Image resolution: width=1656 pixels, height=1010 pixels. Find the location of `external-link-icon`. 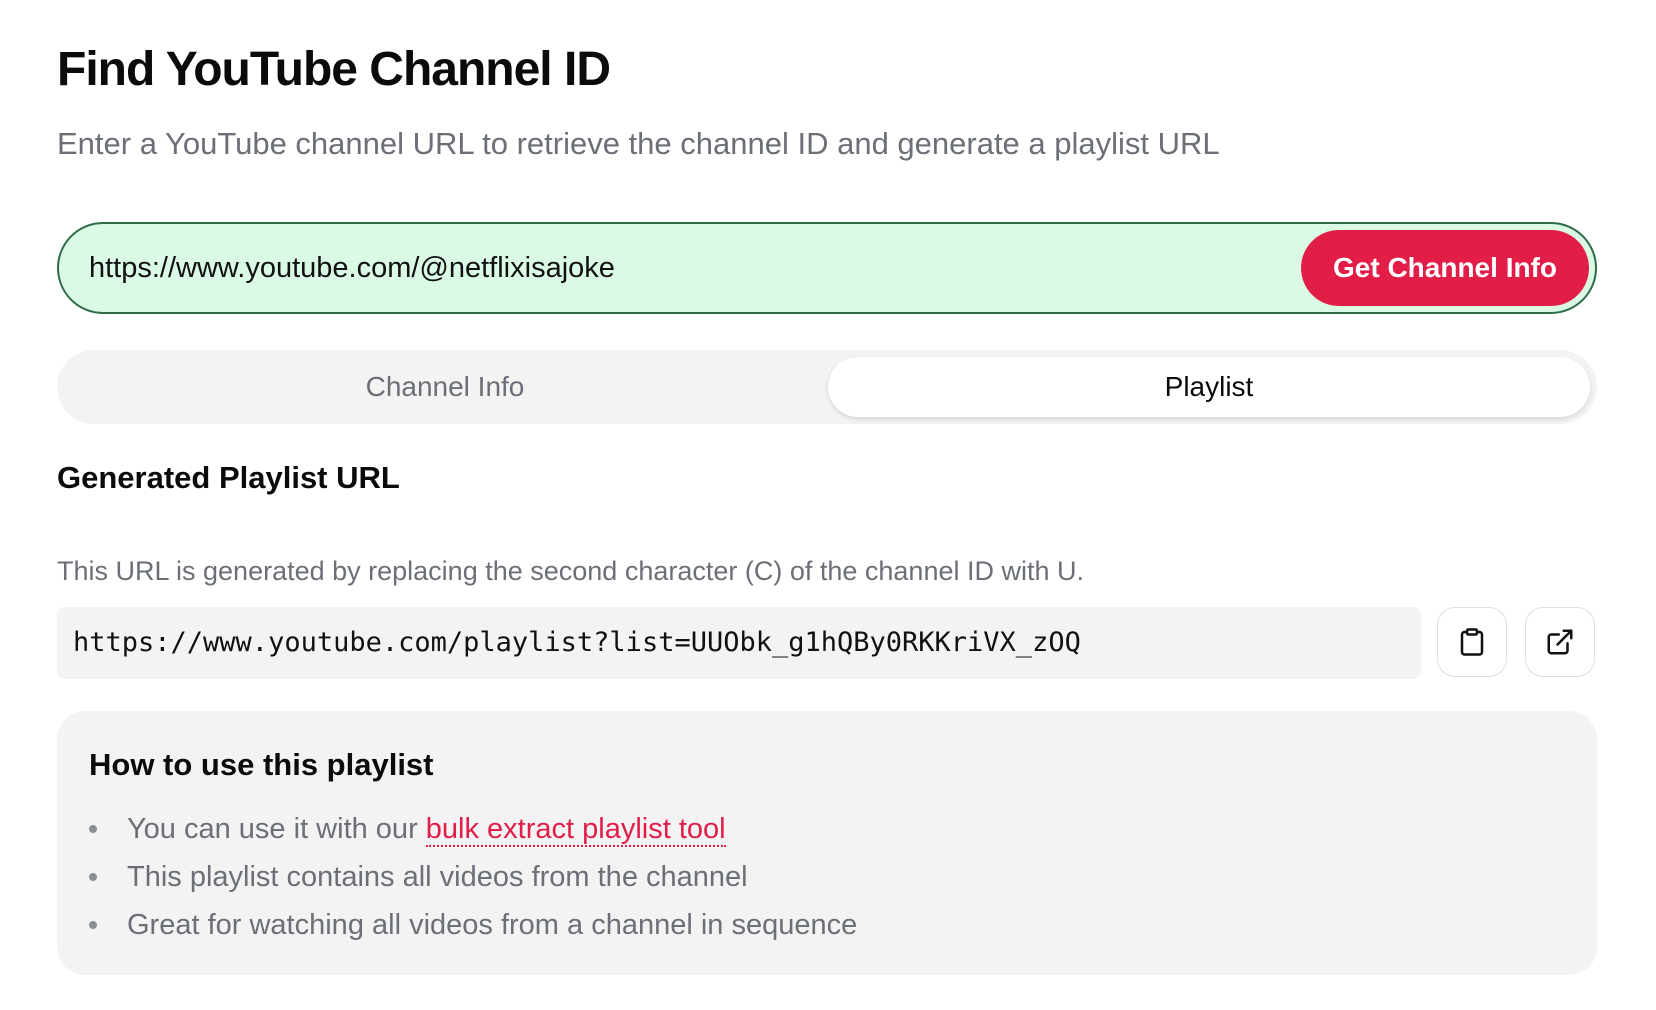

external-link-icon is located at coordinates (1560, 642).